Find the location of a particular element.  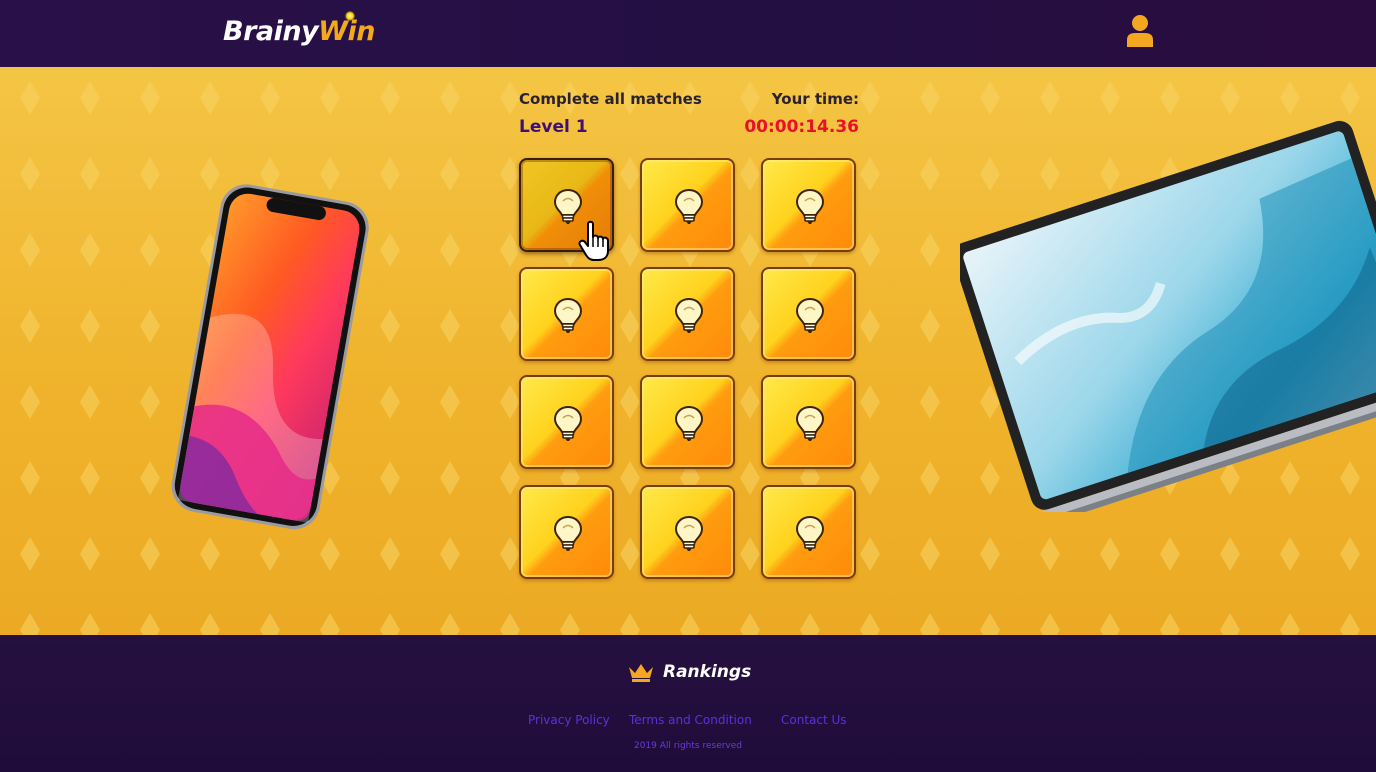

terms-link: Terms and Condition is located at coordinates (690, 720).